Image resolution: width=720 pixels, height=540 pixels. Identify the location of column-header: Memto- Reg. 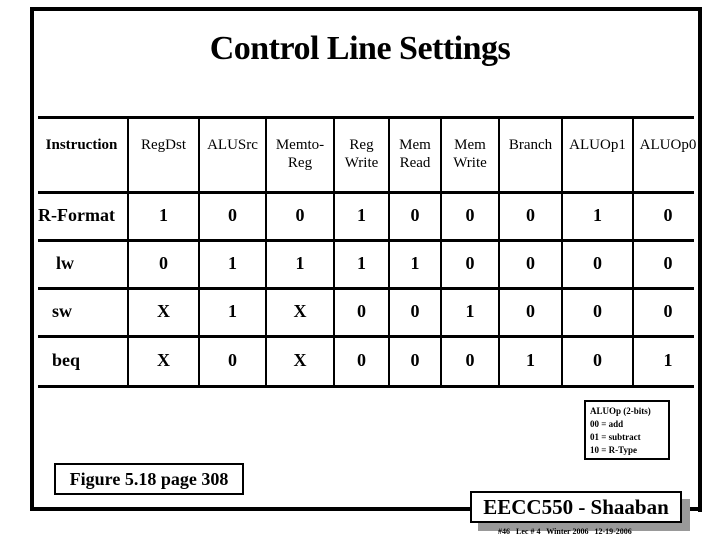
(300, 154).